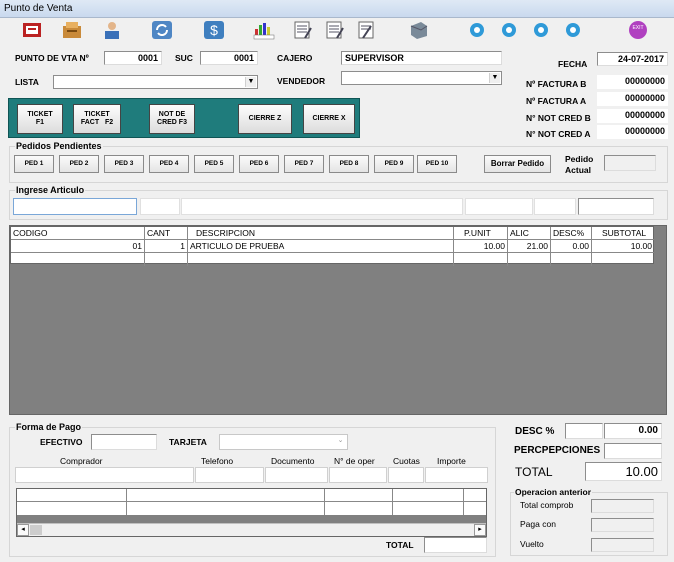 The image size is (674, 562). Describe the element at coordinates (229, 58) in the screenshot. I see `suc-field: 0001` at that location.